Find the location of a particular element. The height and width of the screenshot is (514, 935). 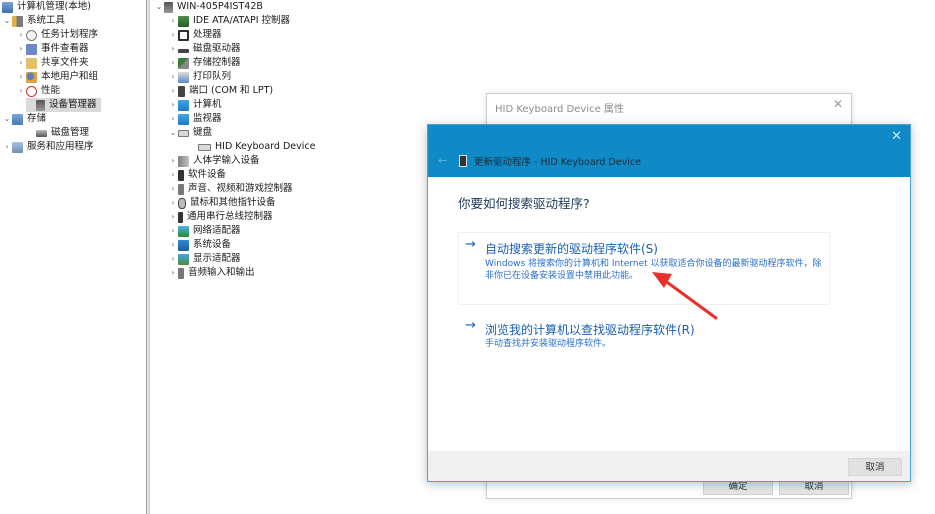

tree-item-services-apps: › 服务和应用程序 is located at coordinates (48, 147).